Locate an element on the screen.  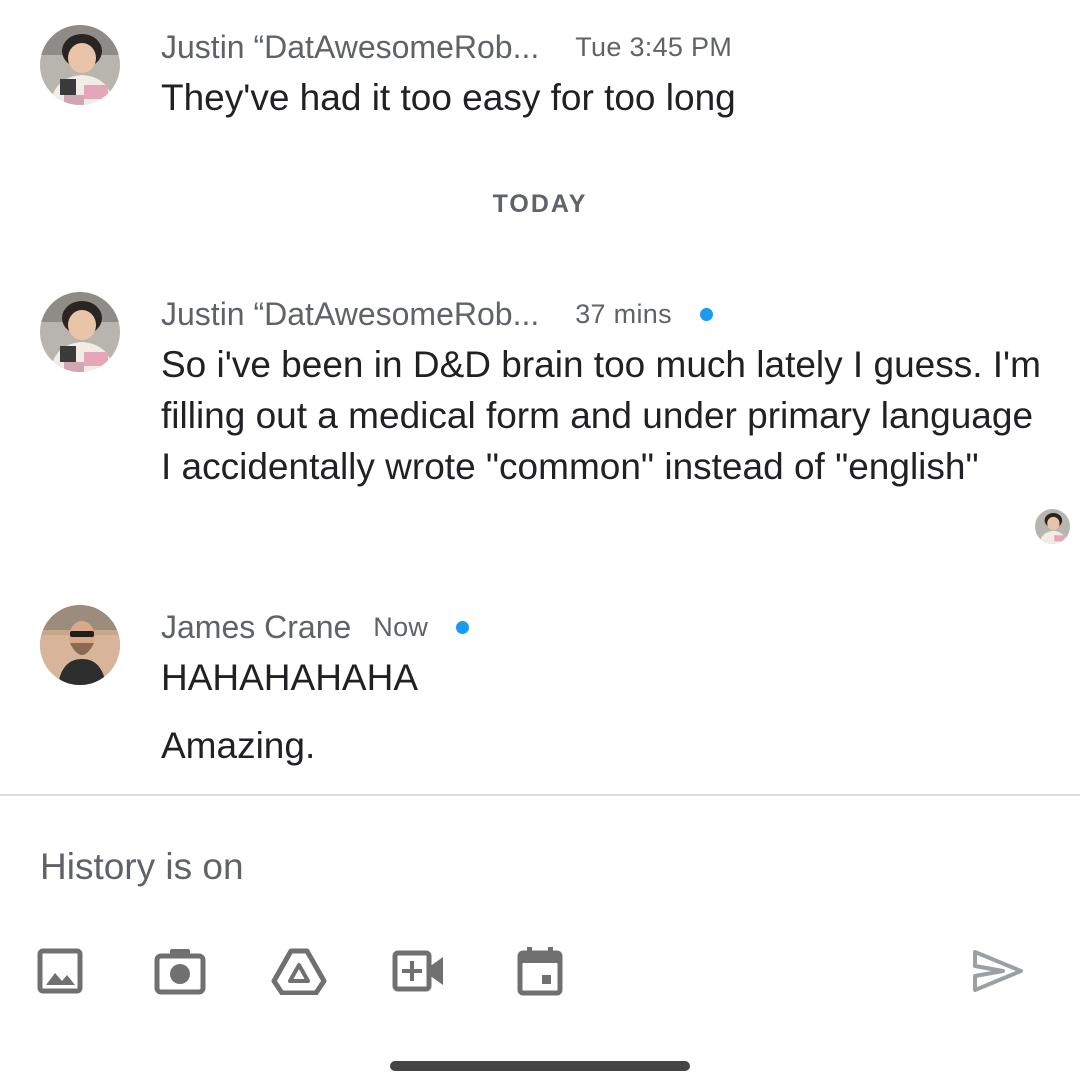
composer-divider is located at coordinates (540, 795).